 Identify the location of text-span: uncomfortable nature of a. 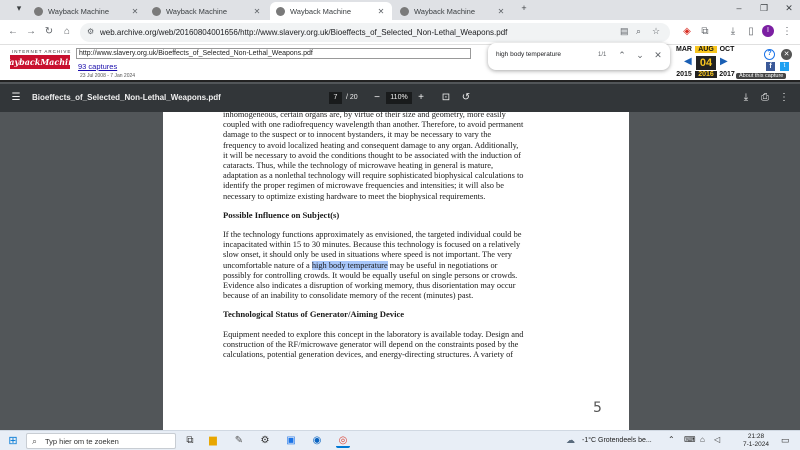
(267, 265).